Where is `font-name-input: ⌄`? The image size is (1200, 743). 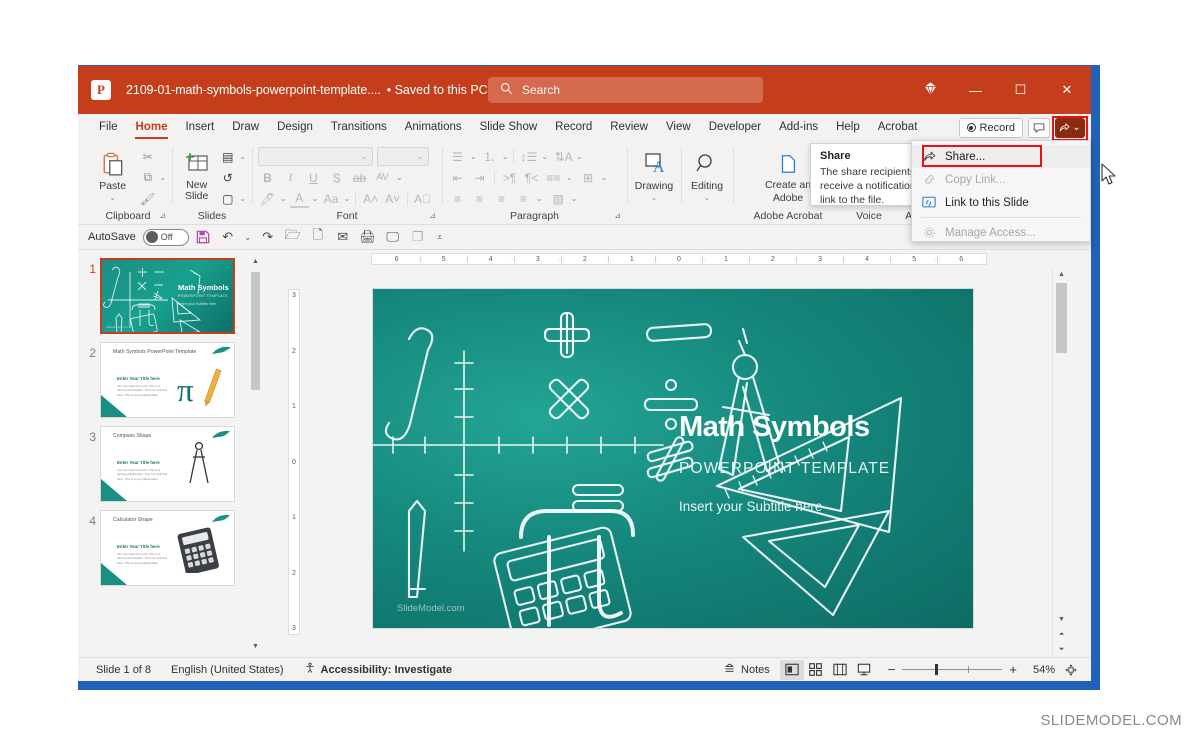 font-name-input: ⌄ is located at coordinates (315, 156).